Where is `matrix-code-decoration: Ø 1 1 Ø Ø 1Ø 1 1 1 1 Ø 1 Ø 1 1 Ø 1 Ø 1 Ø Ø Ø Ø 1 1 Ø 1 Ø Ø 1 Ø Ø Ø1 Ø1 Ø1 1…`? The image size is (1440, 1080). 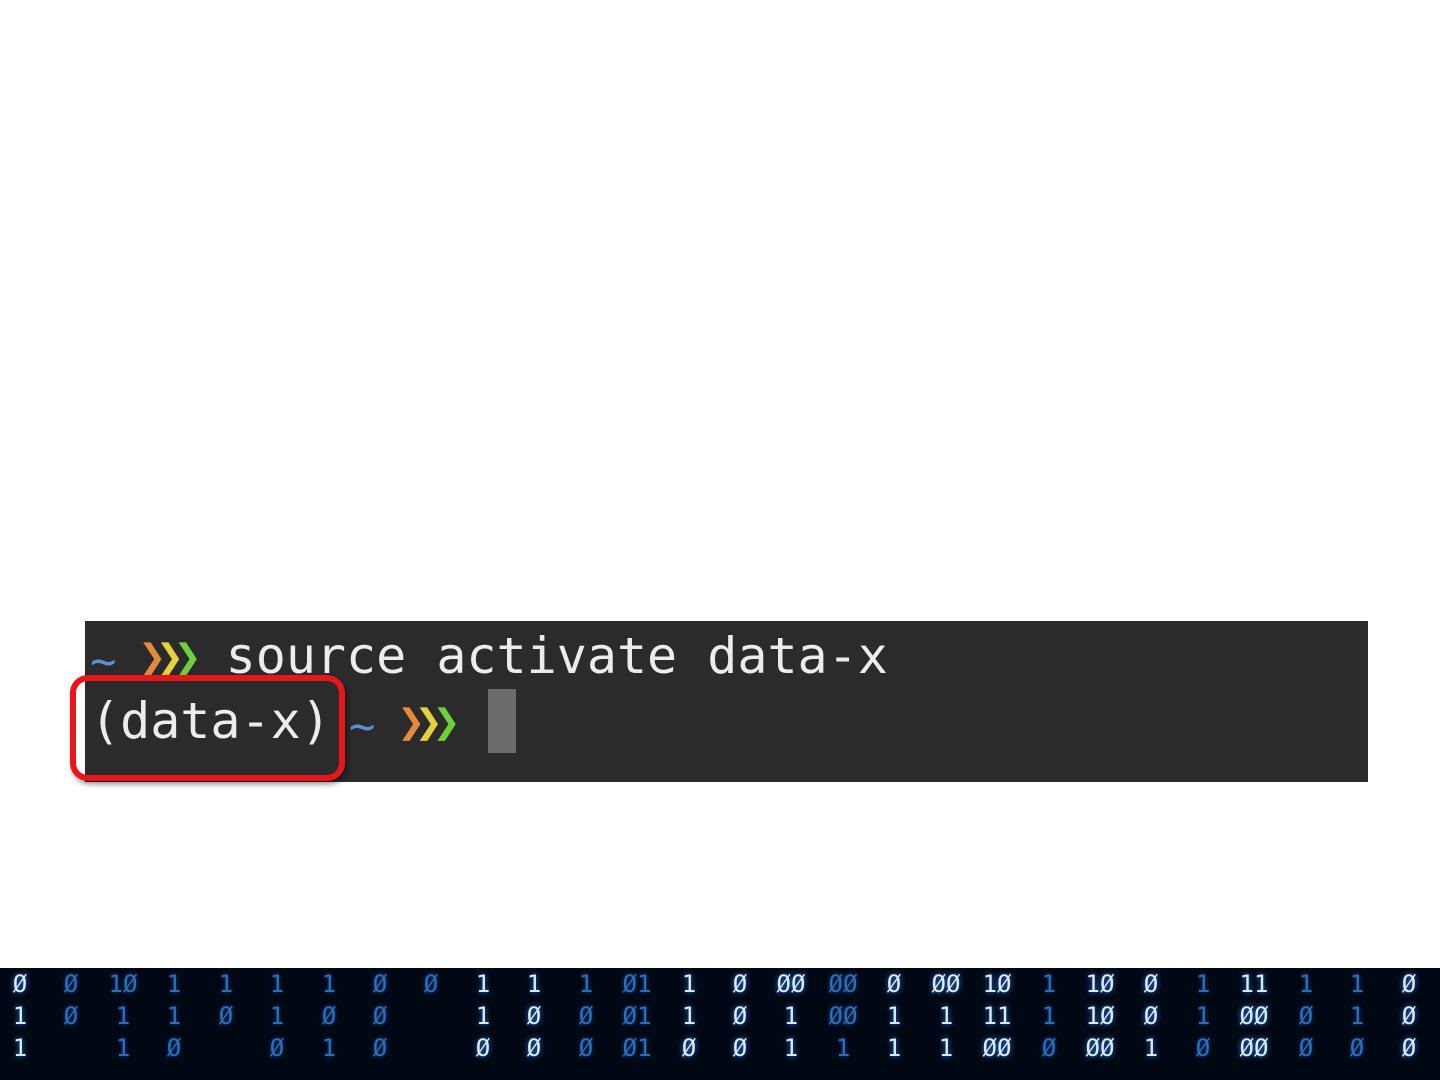 matrix-code-decoration: Ø 1 1 Ø Ø 1Ø 1 1 1 1 Ø 1 Ø 1 1 Ø 1 Ø 1 Ø Ø Ø Ø 1 1 Ø 1 Ø Ø 1 Ø Ø Ø1 Ø1 Ø1 1… is located at coordinates (720, 1024).